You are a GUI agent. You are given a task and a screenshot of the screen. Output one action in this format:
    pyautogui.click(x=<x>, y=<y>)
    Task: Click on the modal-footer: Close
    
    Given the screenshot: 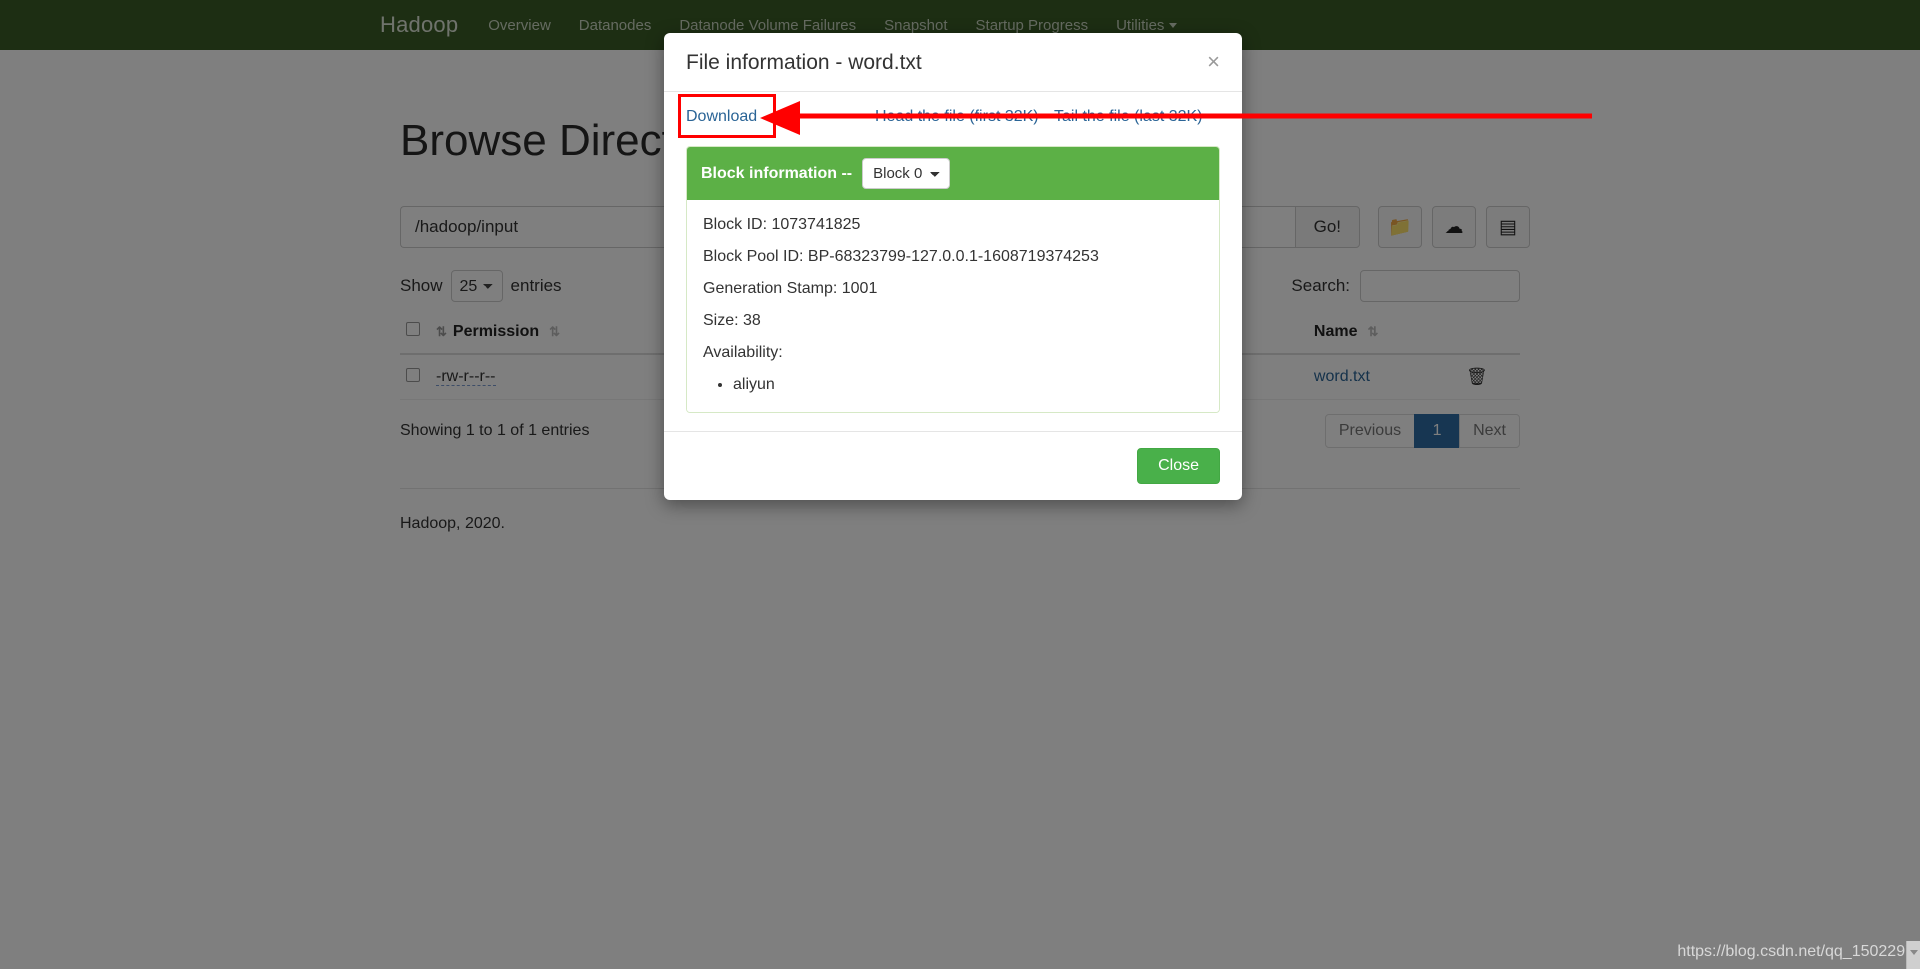 What is the action you would take?
    pyautogui.click(x=953, y=465)
    